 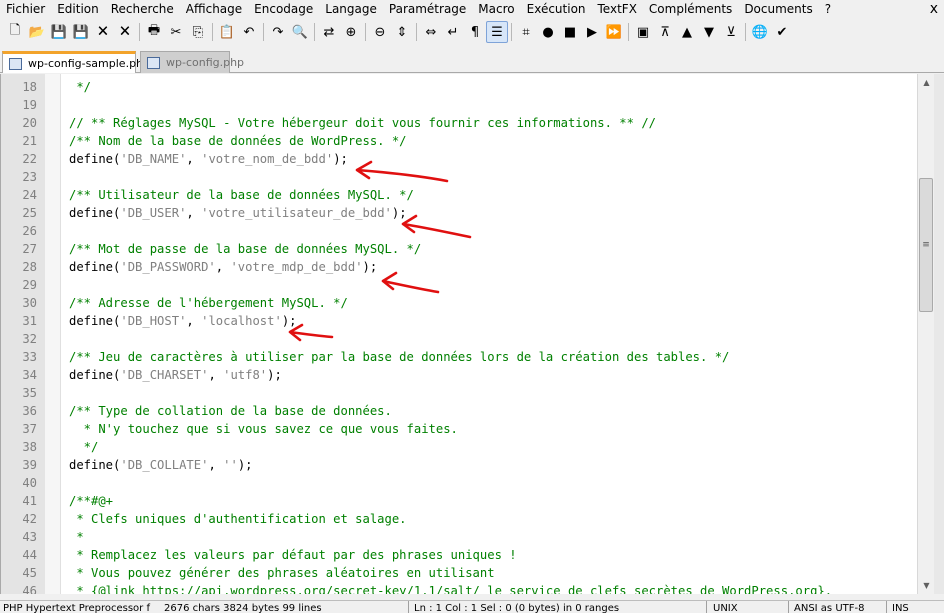 What do you see at coordinates (29, 249) in the screenshot?
I see `line-number: 27` at bounding box center [29, 249].